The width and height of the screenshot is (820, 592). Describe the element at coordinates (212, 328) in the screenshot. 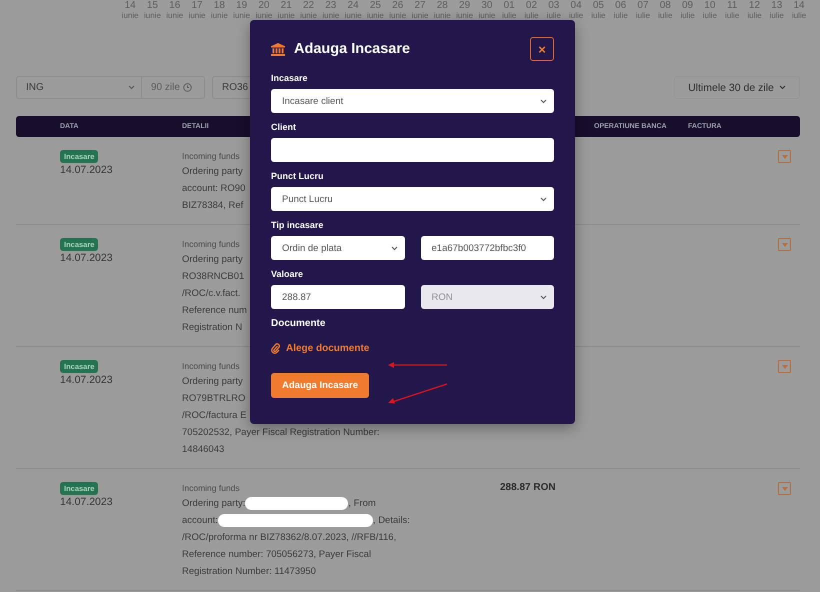

I see `details-line: Registration N` at that location.